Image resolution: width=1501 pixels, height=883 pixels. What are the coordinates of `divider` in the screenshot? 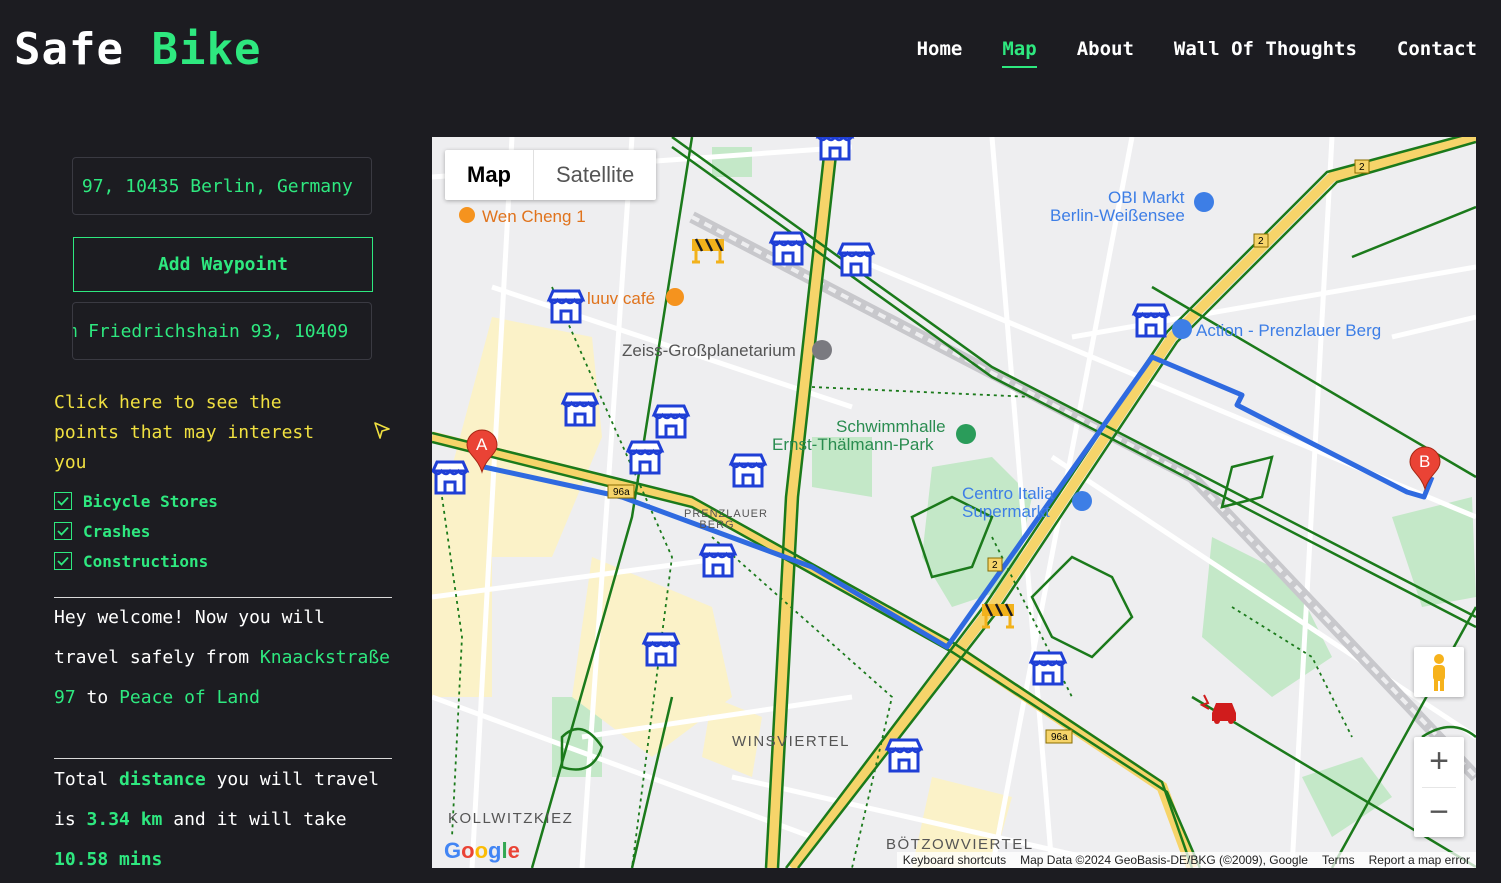 It's located at (223, 758).